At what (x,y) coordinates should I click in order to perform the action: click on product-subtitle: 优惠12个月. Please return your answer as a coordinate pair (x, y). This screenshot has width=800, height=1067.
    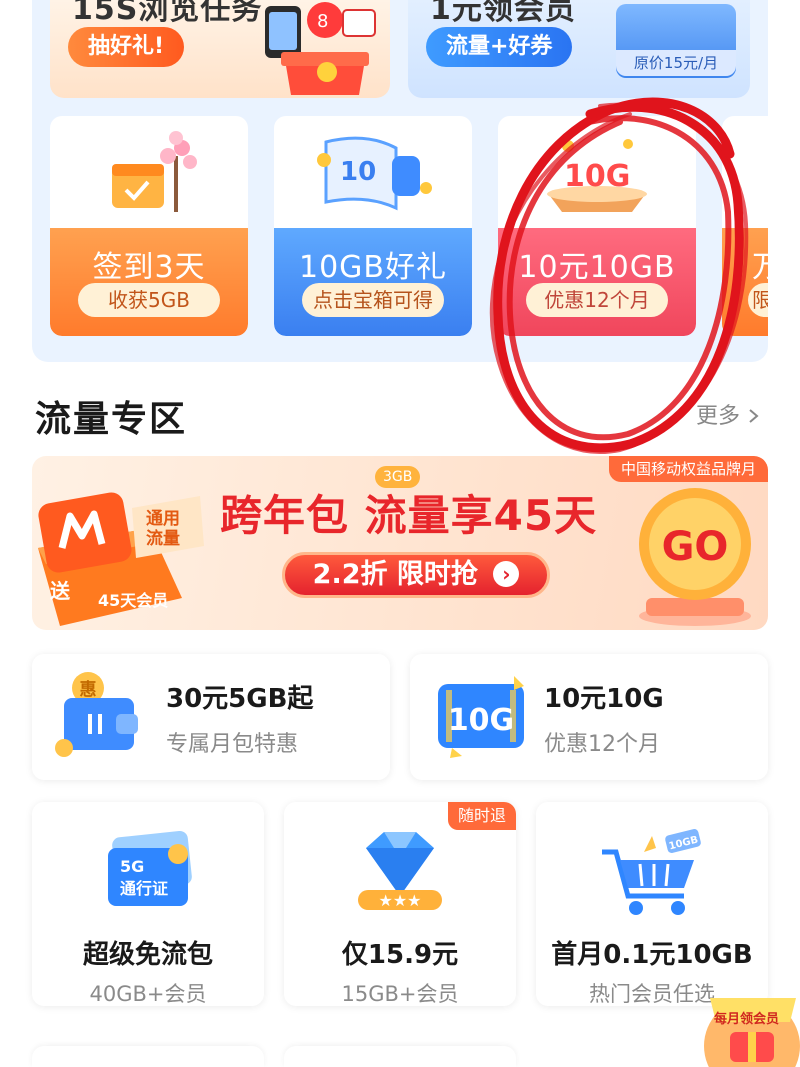
    Looking at the image, I should click on (602, 744).